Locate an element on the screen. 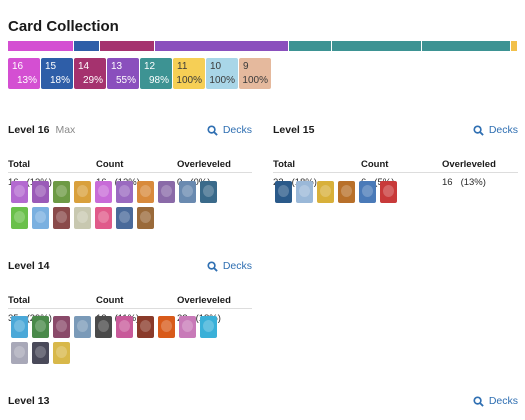  chip-percent: 13% is located at coordinates (26, 80).